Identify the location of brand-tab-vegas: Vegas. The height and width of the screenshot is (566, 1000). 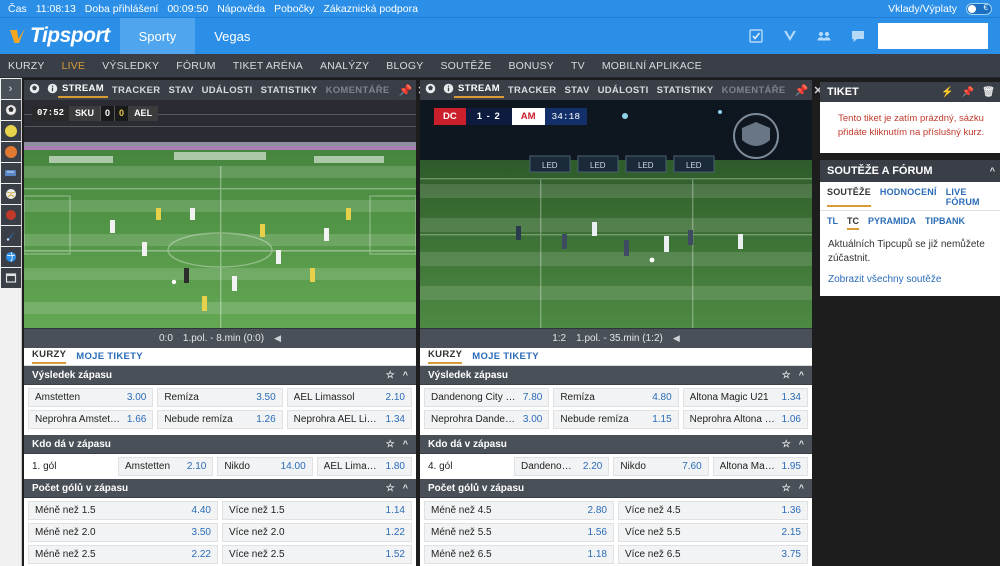
(232, 36).